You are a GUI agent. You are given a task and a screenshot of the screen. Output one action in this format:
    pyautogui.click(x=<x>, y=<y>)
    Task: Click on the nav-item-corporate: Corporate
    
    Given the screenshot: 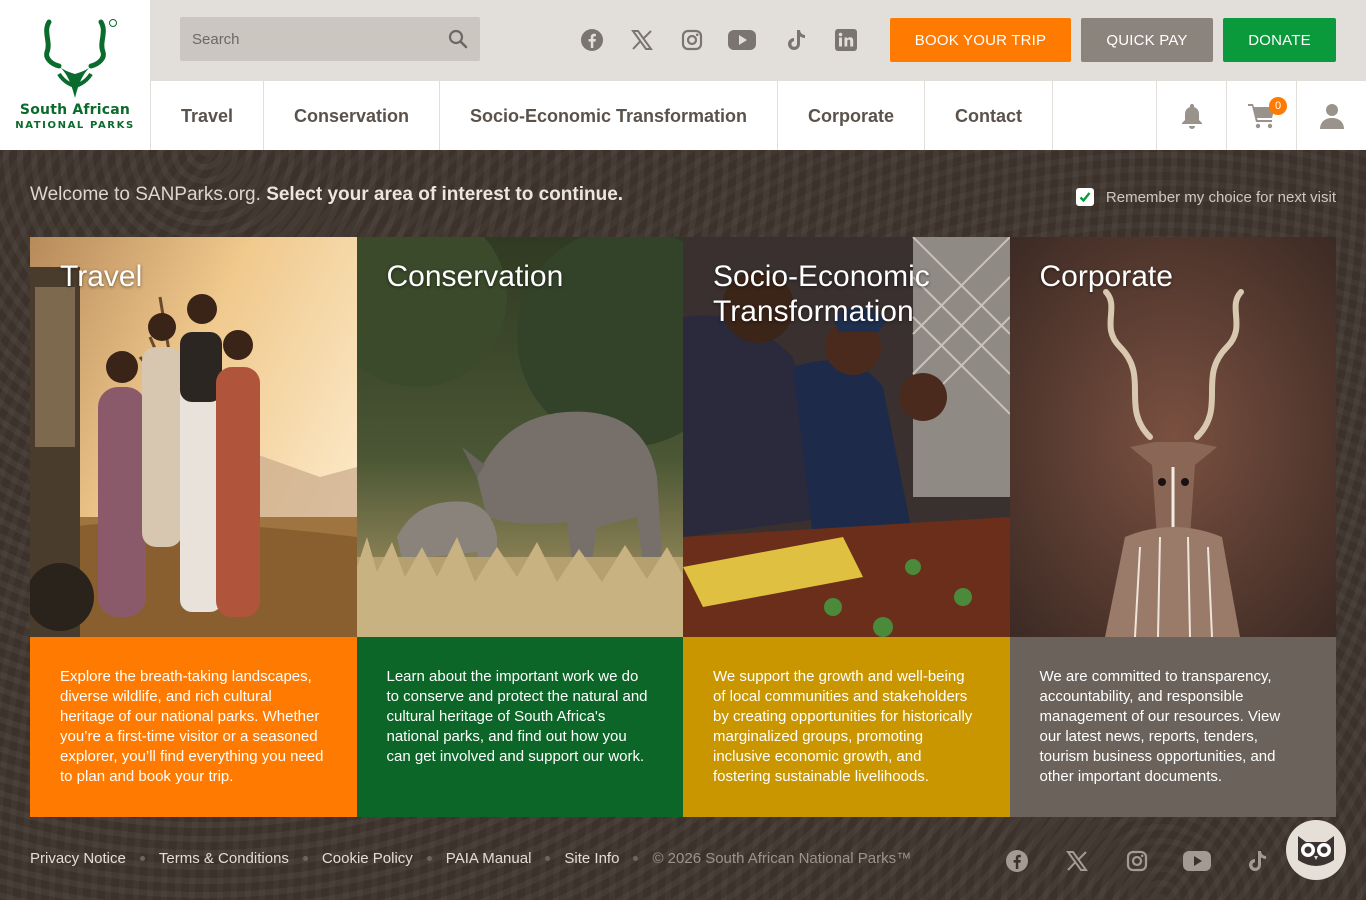 What is the action you would take?
    pyautogui.click(x=851, y=116)
    